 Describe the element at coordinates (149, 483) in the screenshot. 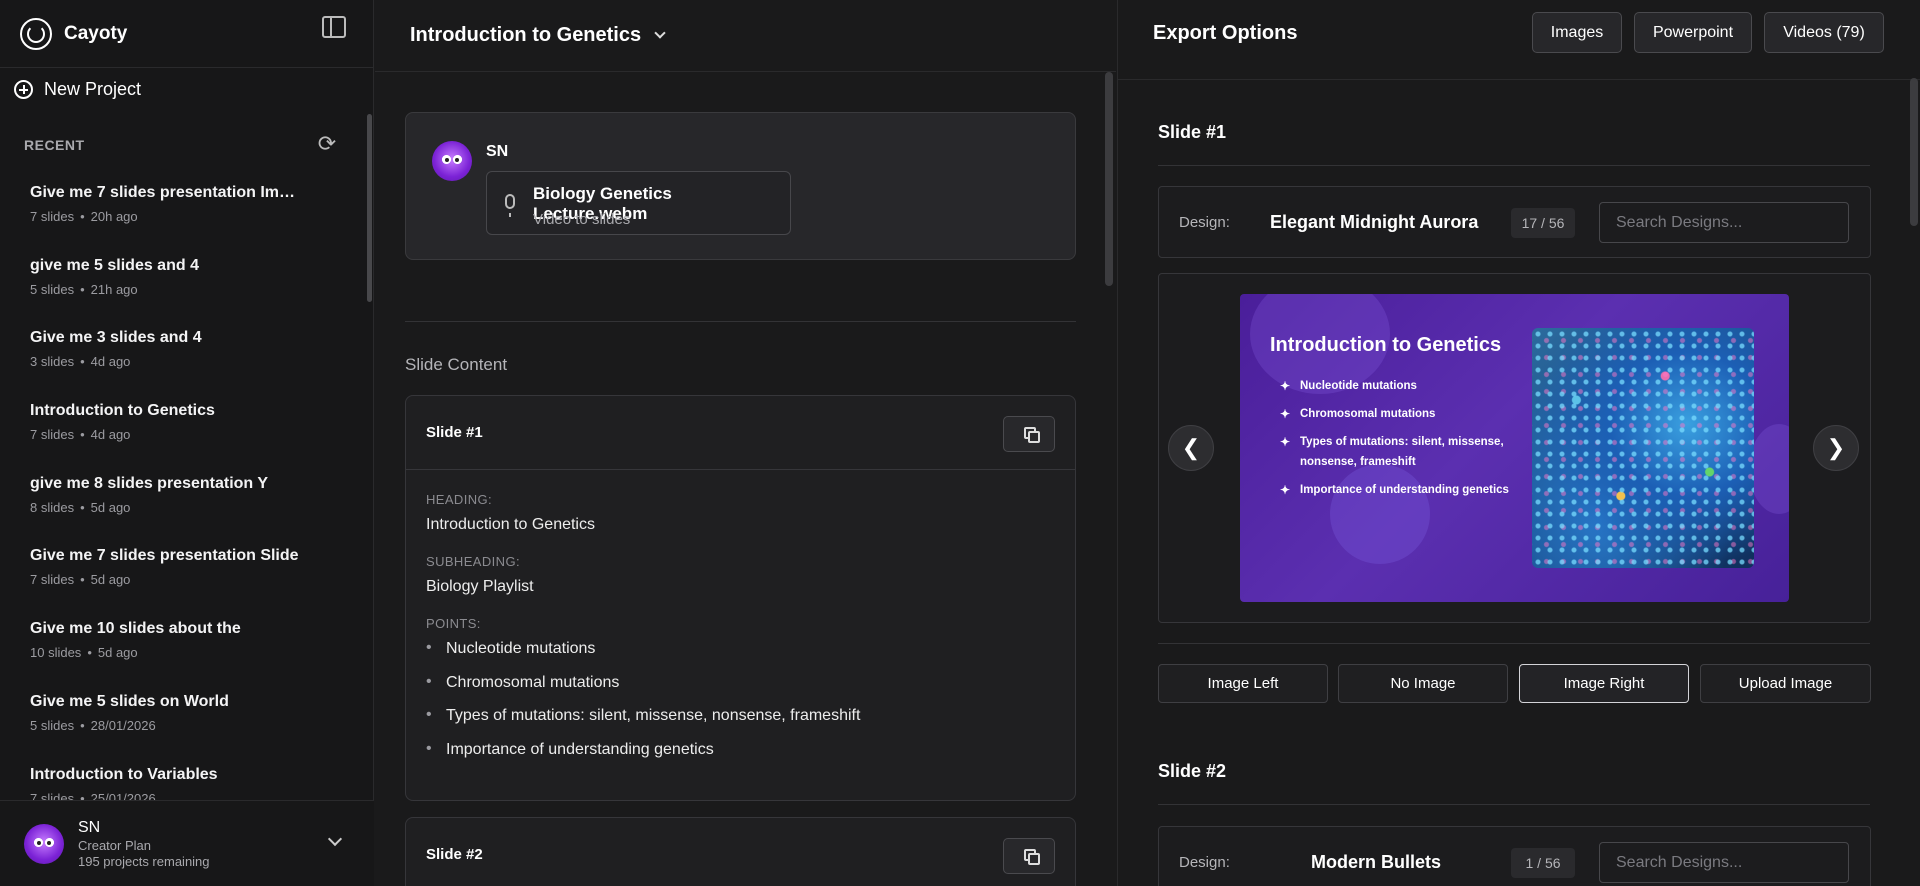

I see `recent-item-title: give me 8 slides presentation Y` at that location.